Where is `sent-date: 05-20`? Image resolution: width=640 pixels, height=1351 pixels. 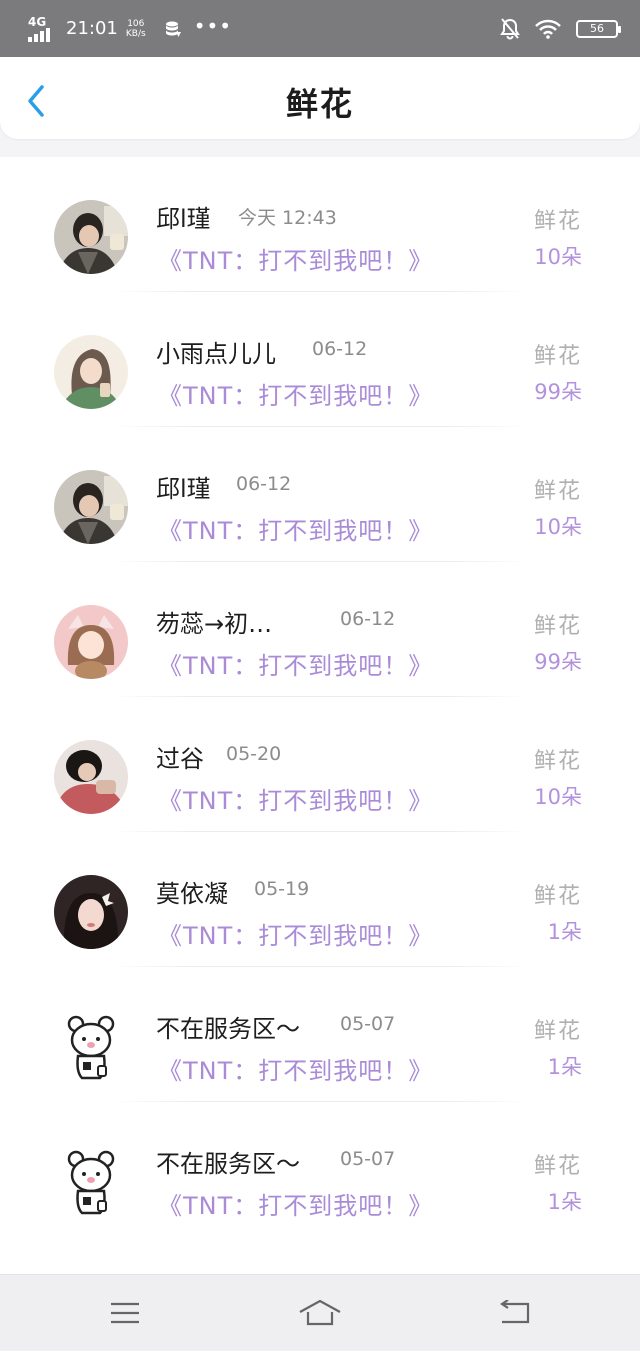 sent-date: 05-20 is located at coordinates (254, 754).